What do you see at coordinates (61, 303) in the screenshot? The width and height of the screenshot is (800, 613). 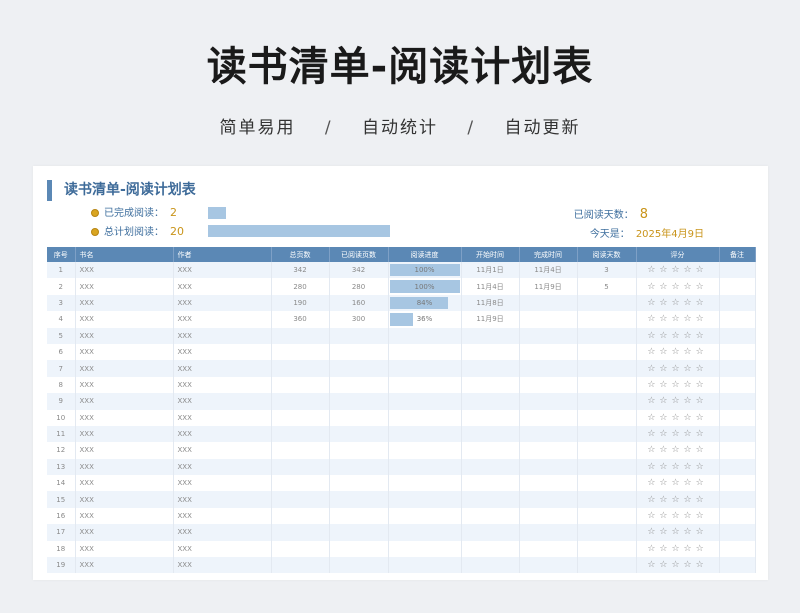 I see `cell-no: 3` at bounding box center [61, 303].